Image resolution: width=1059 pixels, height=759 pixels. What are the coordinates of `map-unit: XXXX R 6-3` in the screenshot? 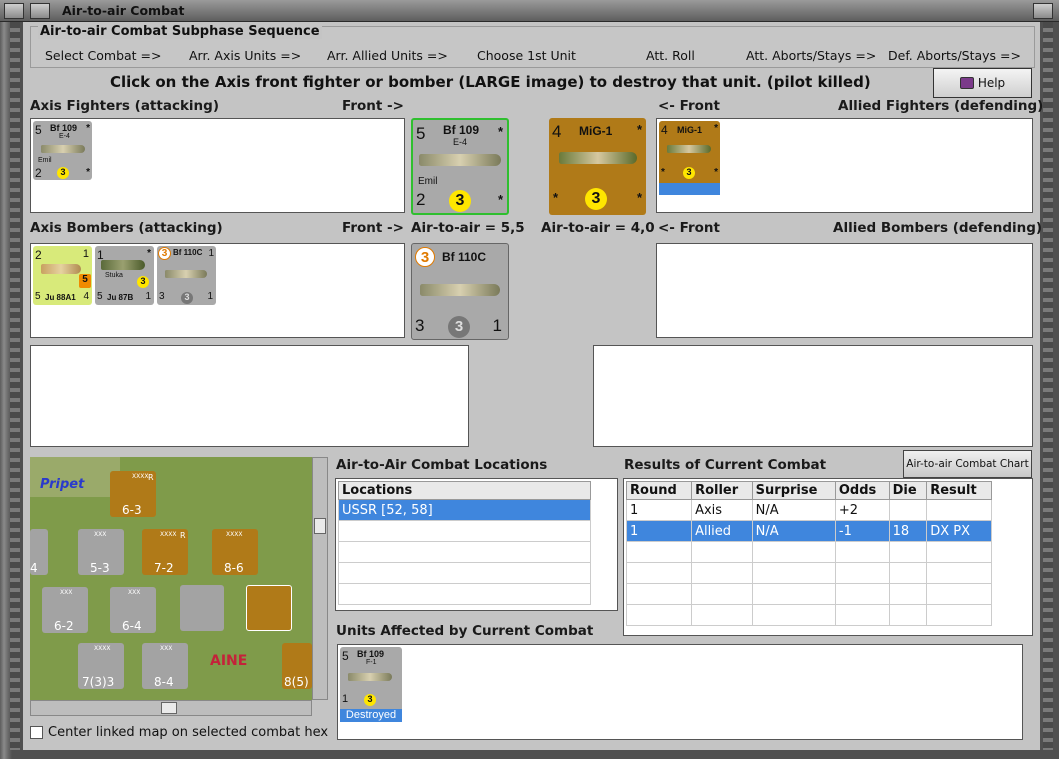 It's located at (133, 494).